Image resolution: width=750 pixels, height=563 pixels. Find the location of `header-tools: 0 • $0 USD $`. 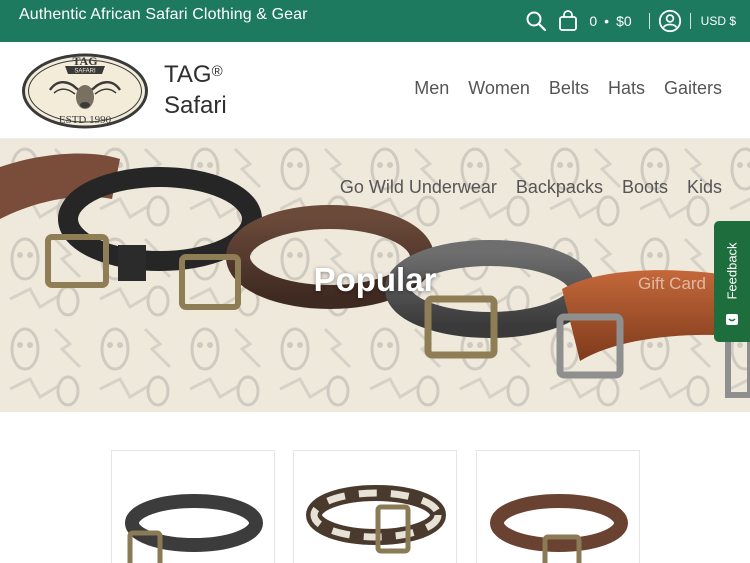

header-tools: 0 • $0 USD $ is located at coordinates (629, 21).